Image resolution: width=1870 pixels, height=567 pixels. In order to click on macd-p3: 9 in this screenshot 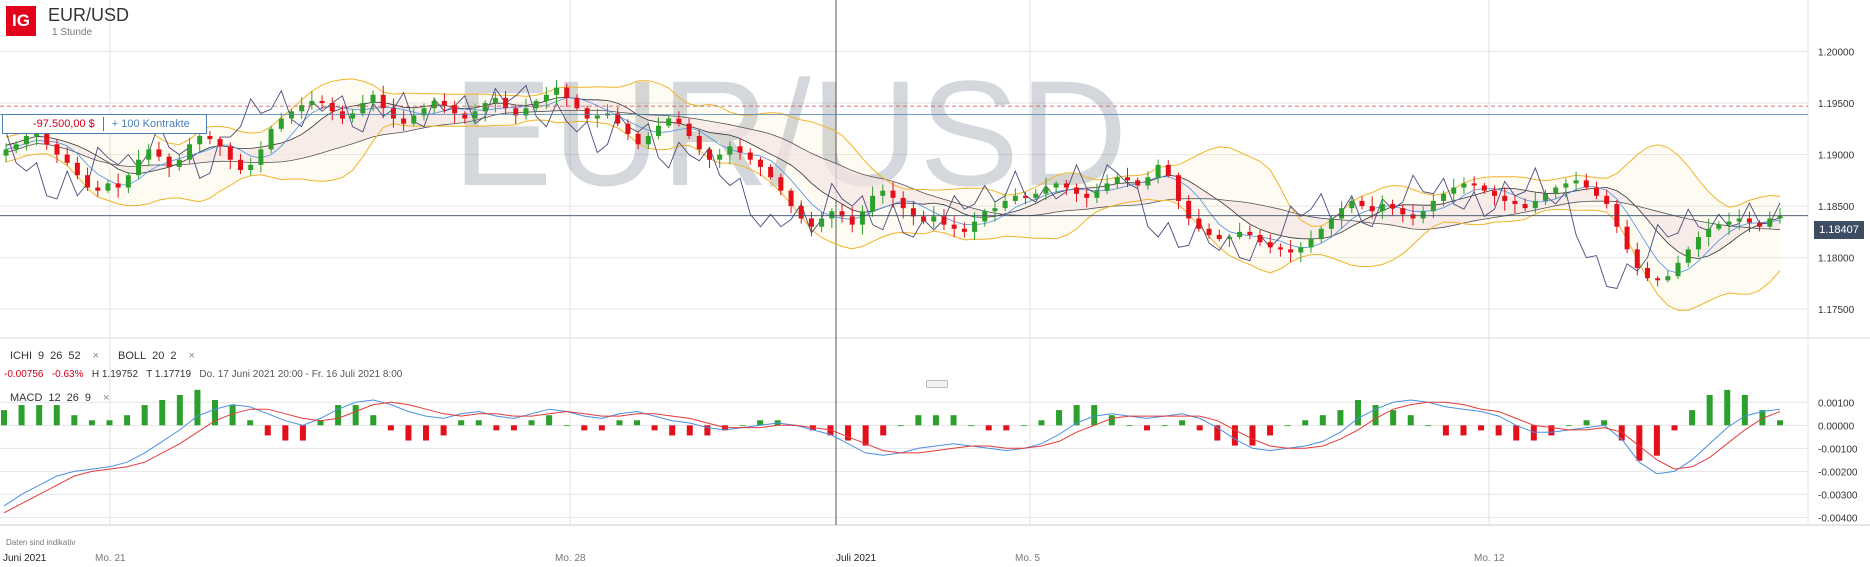, I will do `click(88, 398)`.